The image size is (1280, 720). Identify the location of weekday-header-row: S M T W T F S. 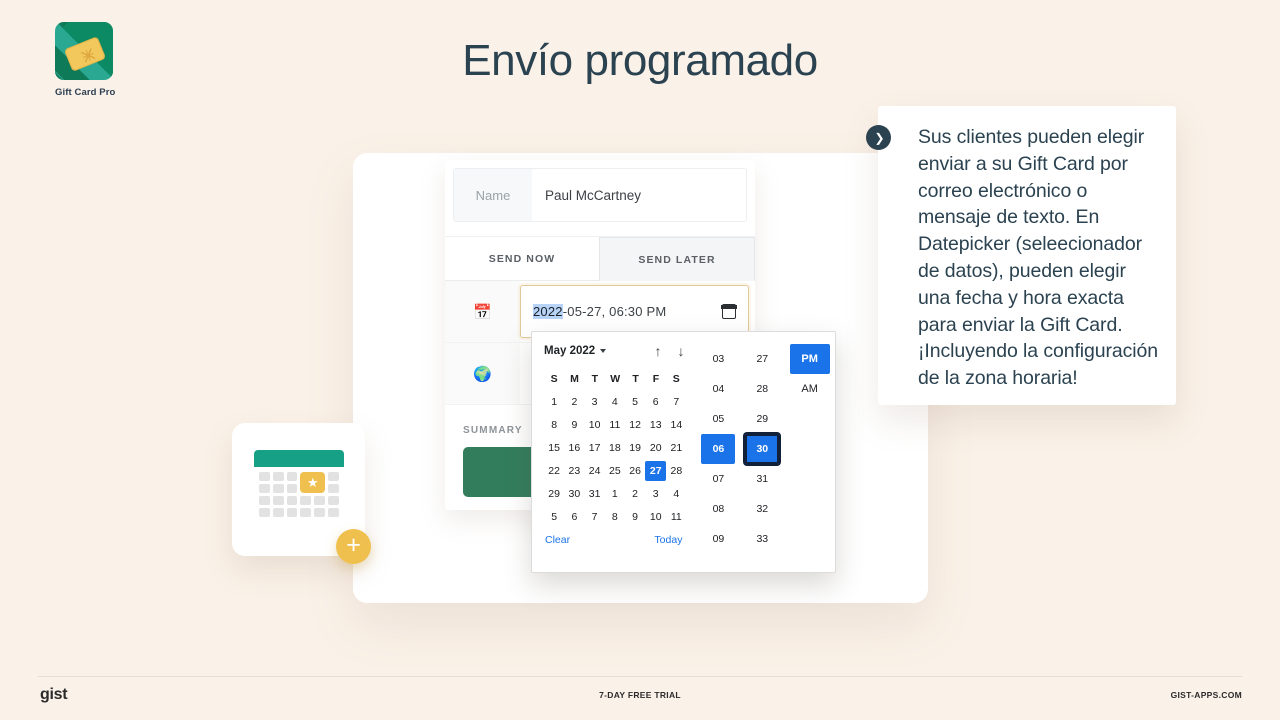
(615, 378).